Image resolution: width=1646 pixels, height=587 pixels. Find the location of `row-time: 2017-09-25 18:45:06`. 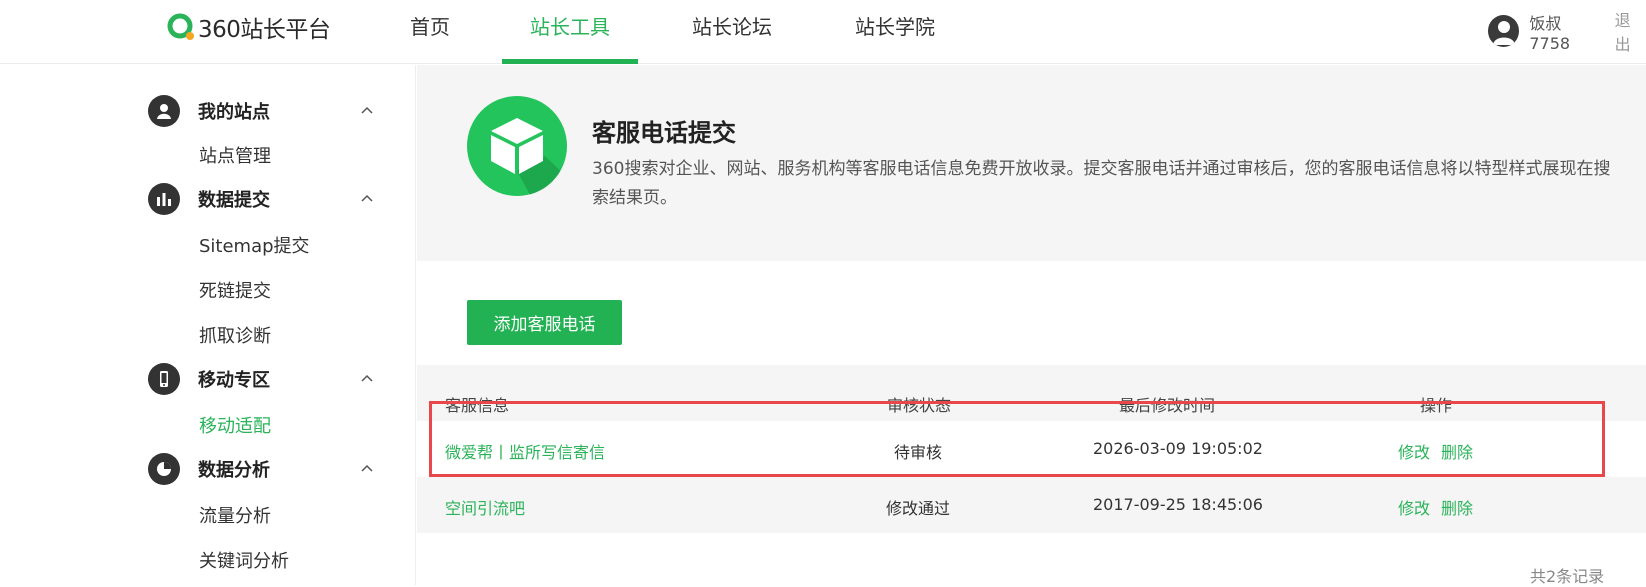

row-time: 2017-09-25 18:45:06 is located at coordinates (1178, 504).